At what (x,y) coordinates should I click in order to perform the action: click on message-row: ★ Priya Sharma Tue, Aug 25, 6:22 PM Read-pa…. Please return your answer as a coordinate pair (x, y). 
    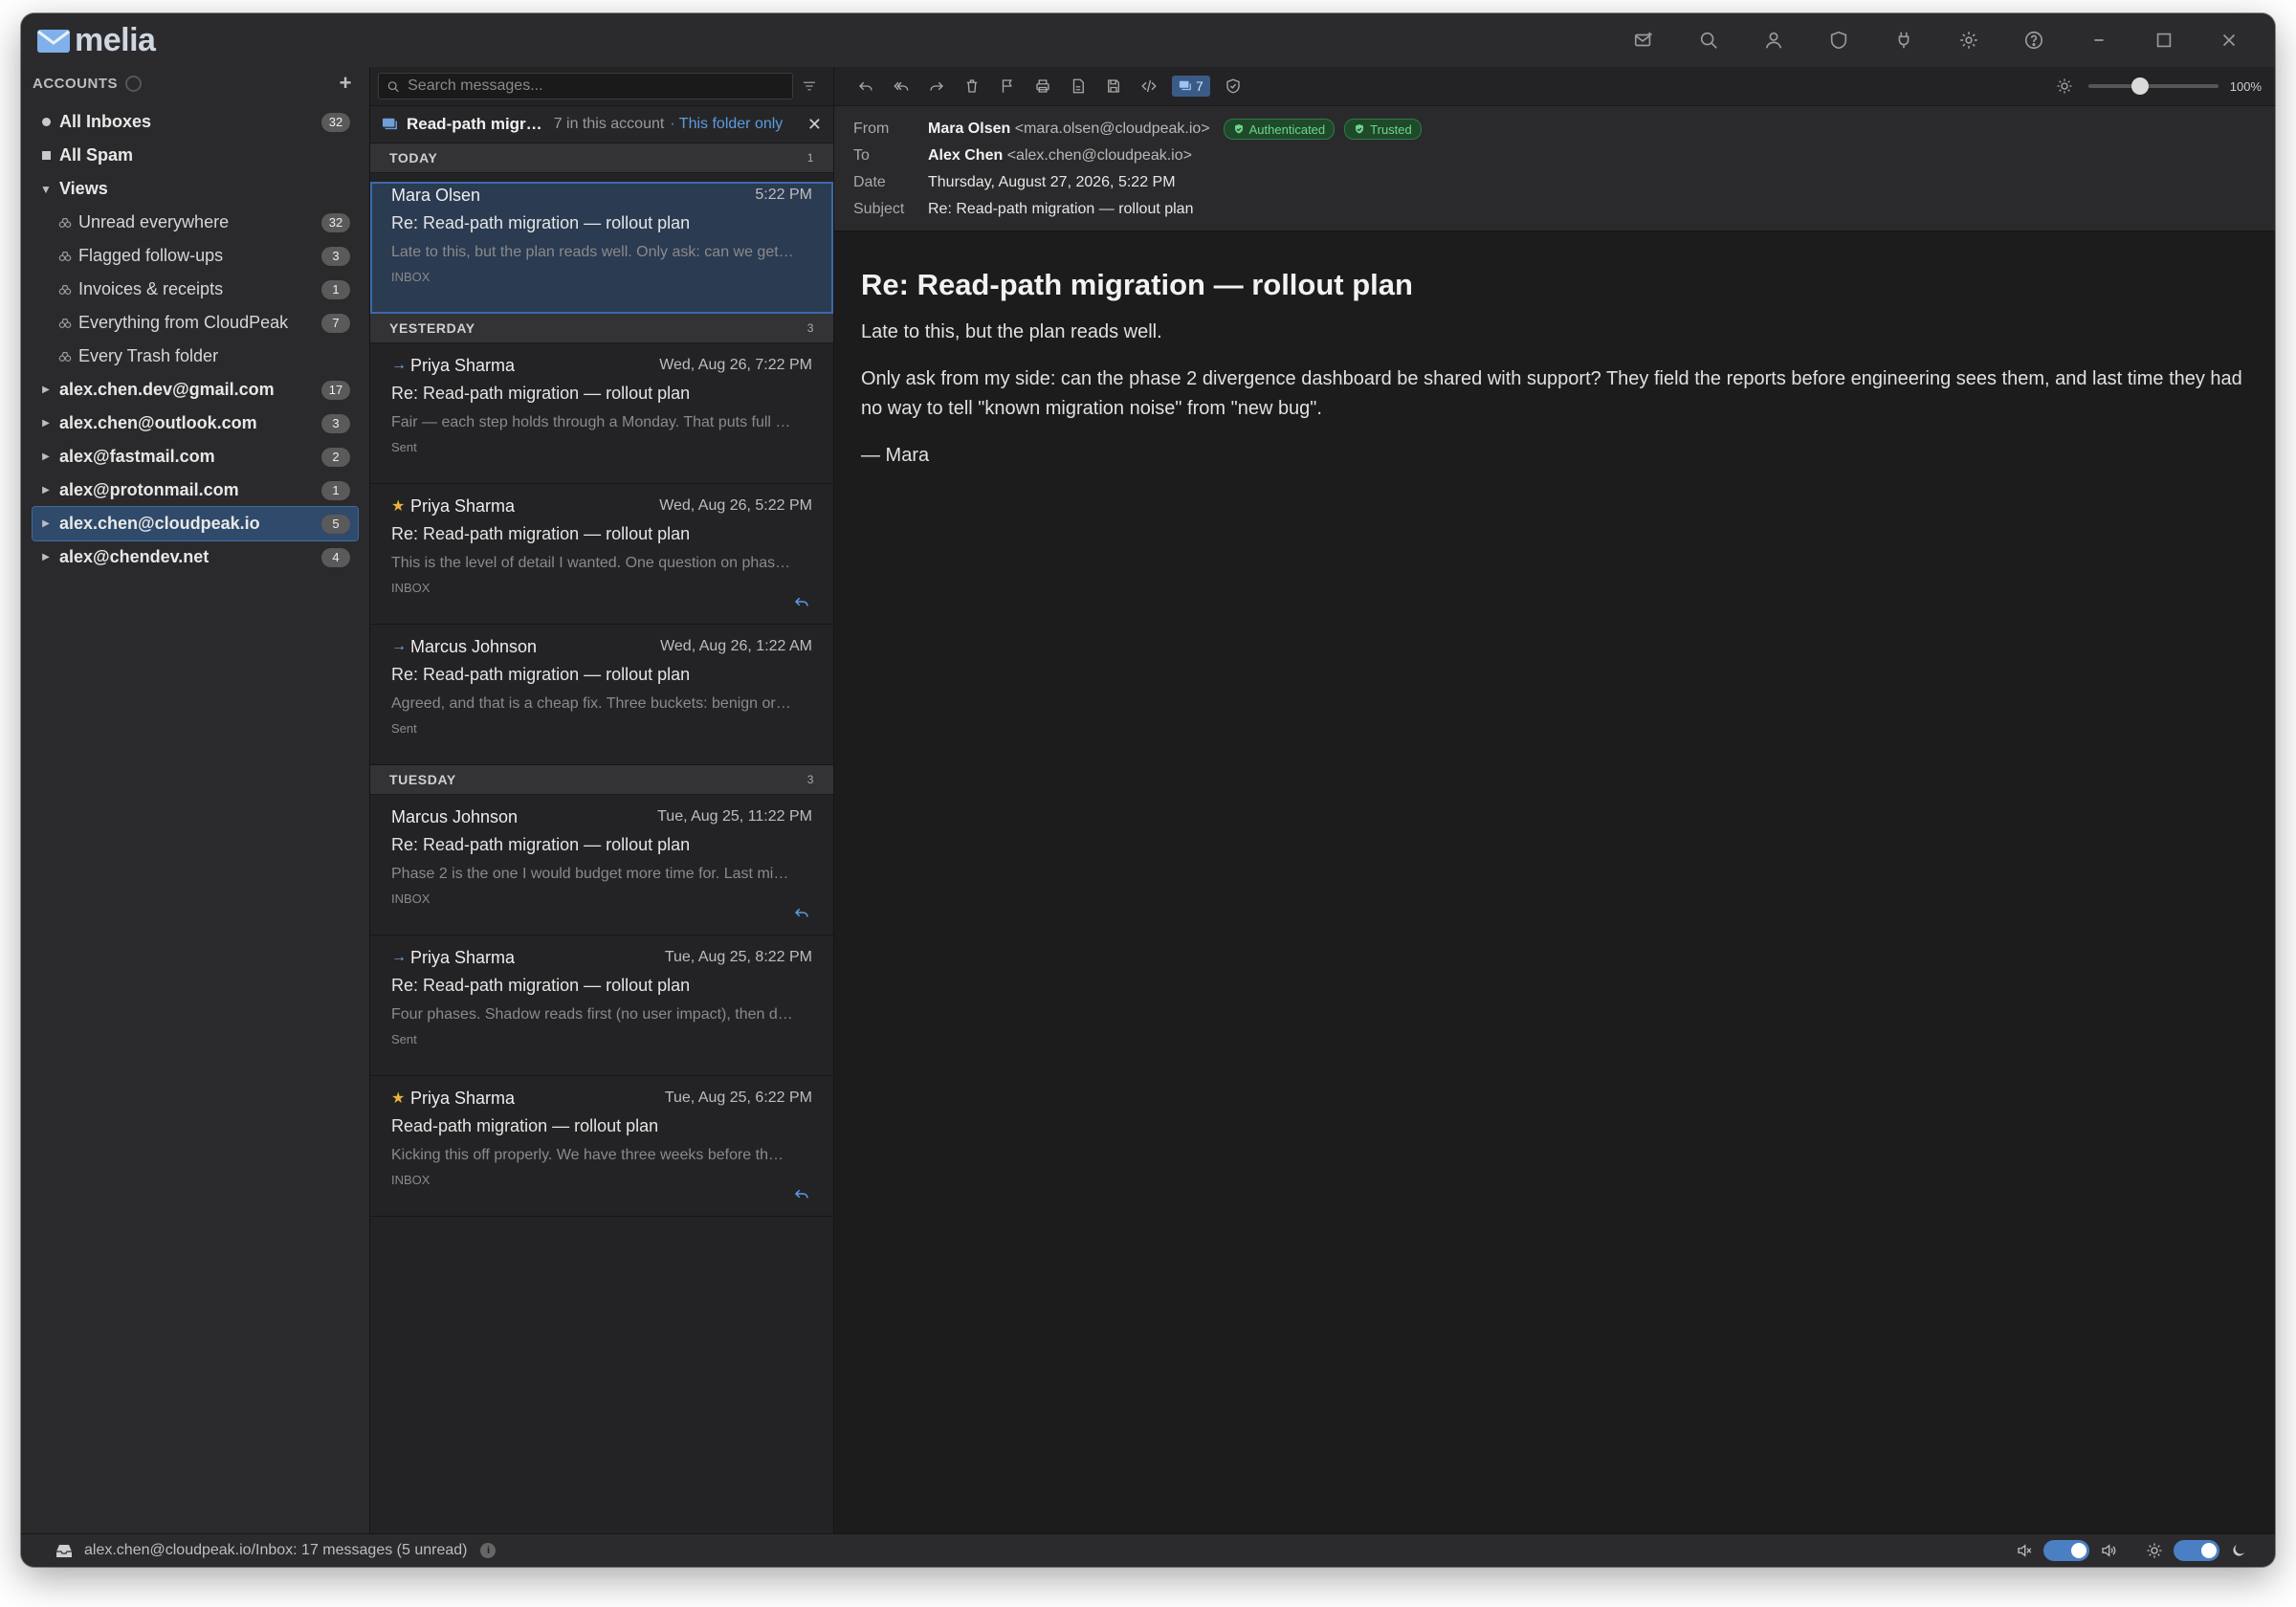
    Looking at the image, I should click on (602, 1151).